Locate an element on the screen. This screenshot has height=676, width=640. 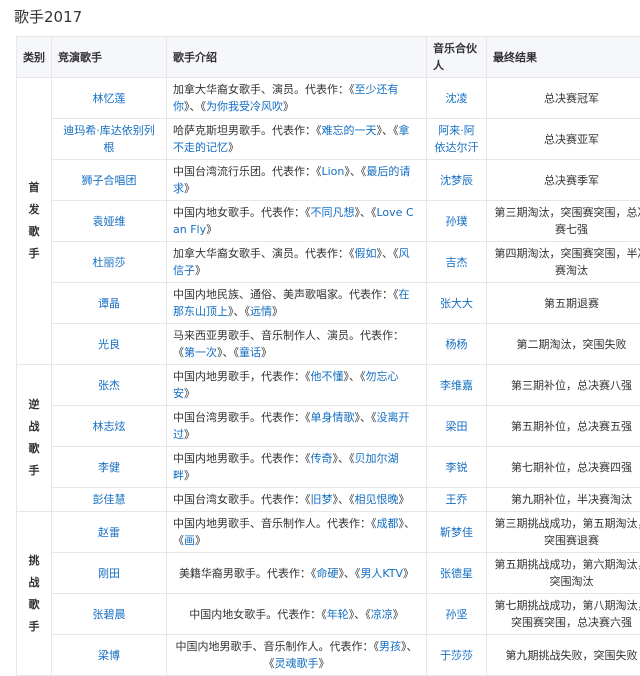
singer-link: 张杰 is located at coordinates (109, 385).